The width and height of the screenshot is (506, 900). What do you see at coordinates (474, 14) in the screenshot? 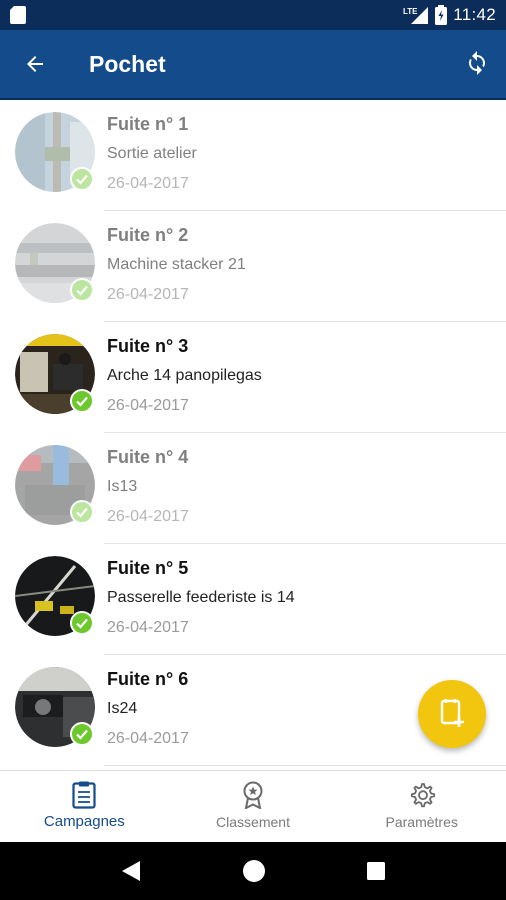
I see `clock: 11:42` at bounding box center [474, 14].